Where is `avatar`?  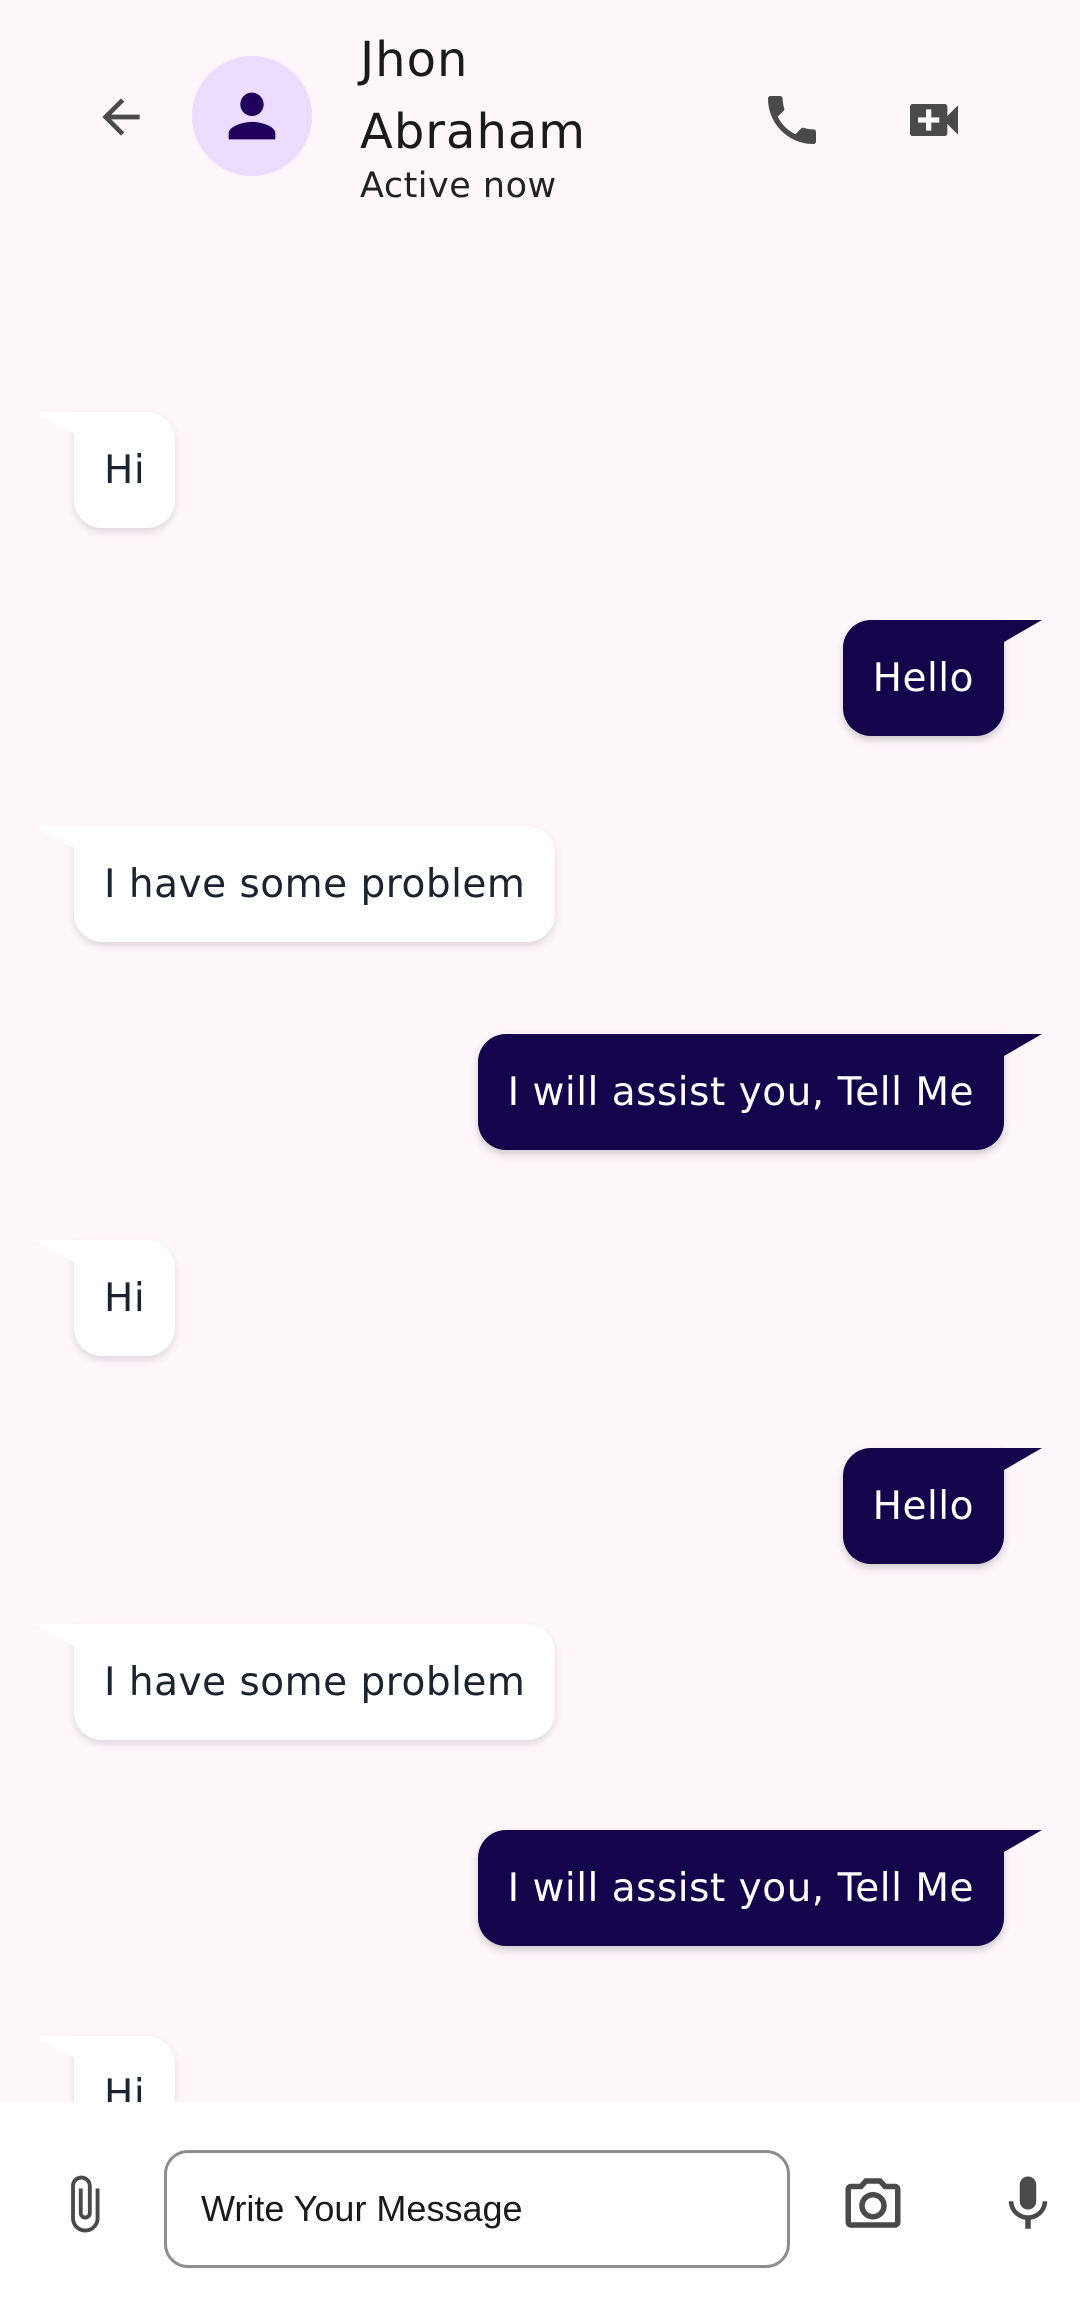 avatar is located at coordinates (252, 116).